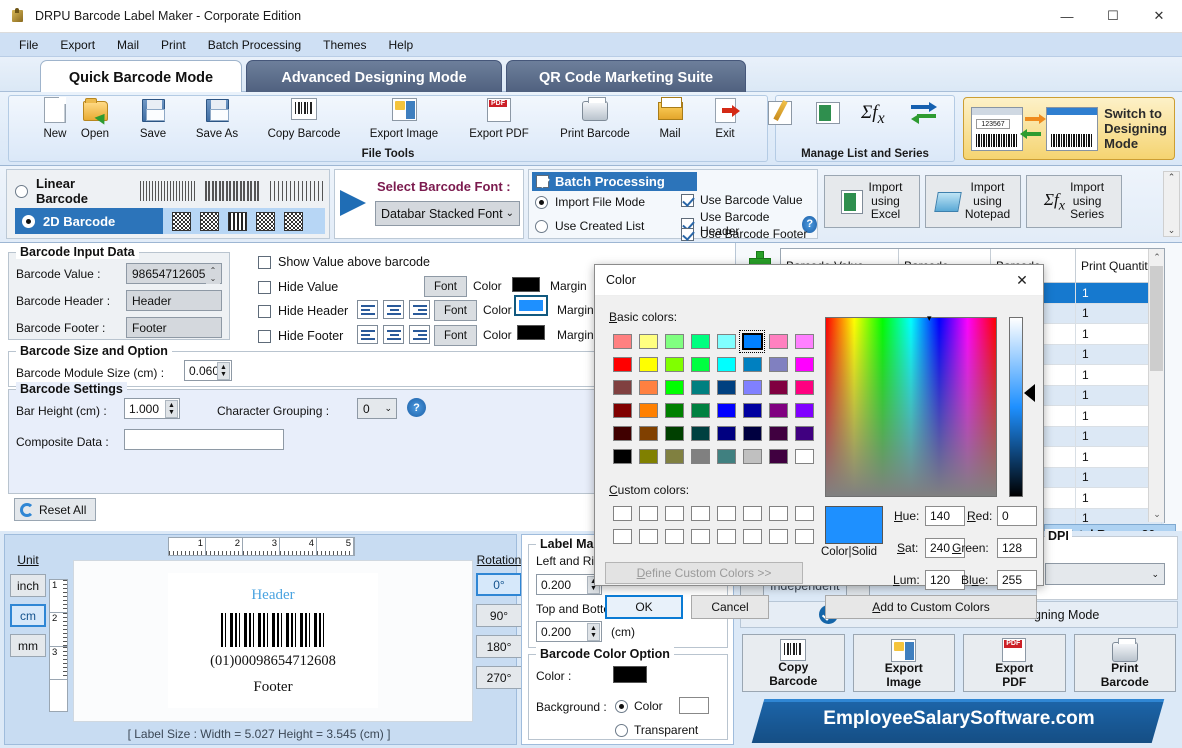 This screenshot has width=1182, height=748. I want to click on header-align-center-button, so click(393, 309).